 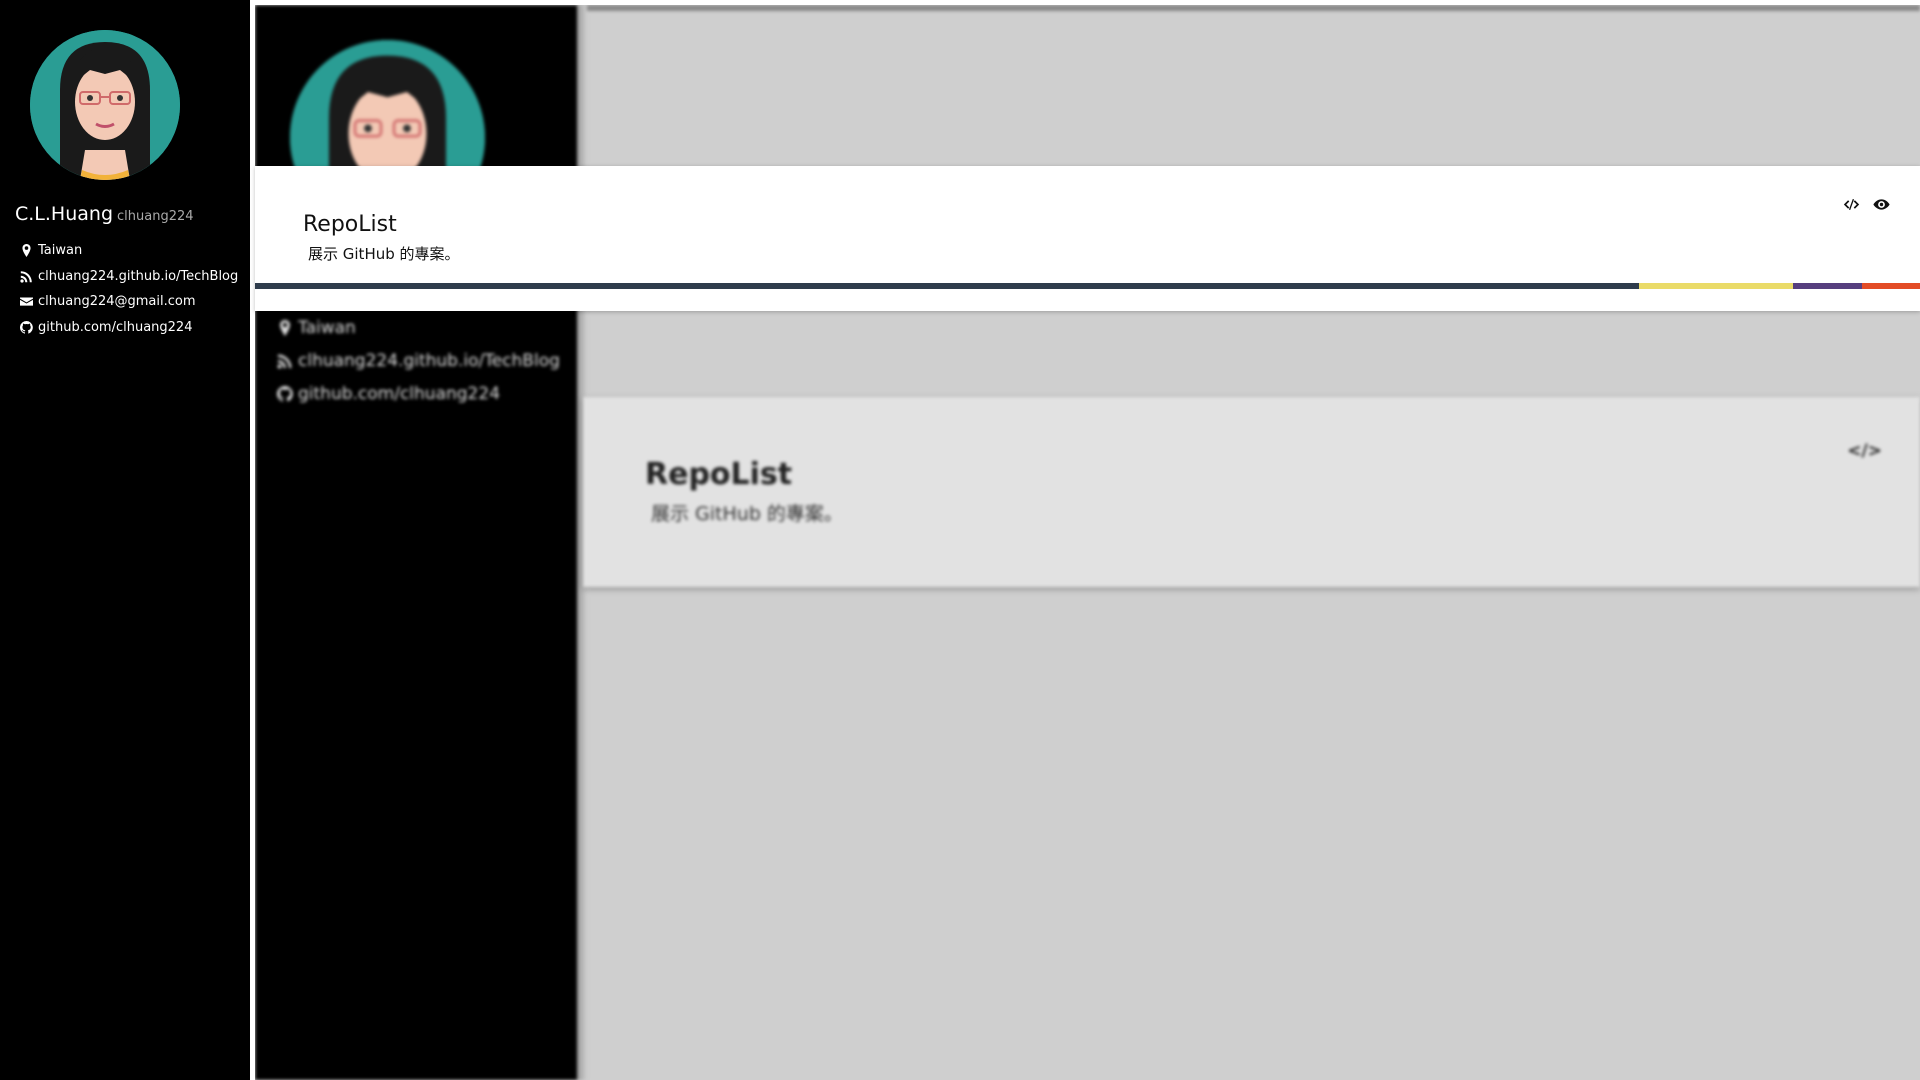 I want to click on preview-blog-text: clhuang224.github.io/TechBlog, so click(x=429, y=360).